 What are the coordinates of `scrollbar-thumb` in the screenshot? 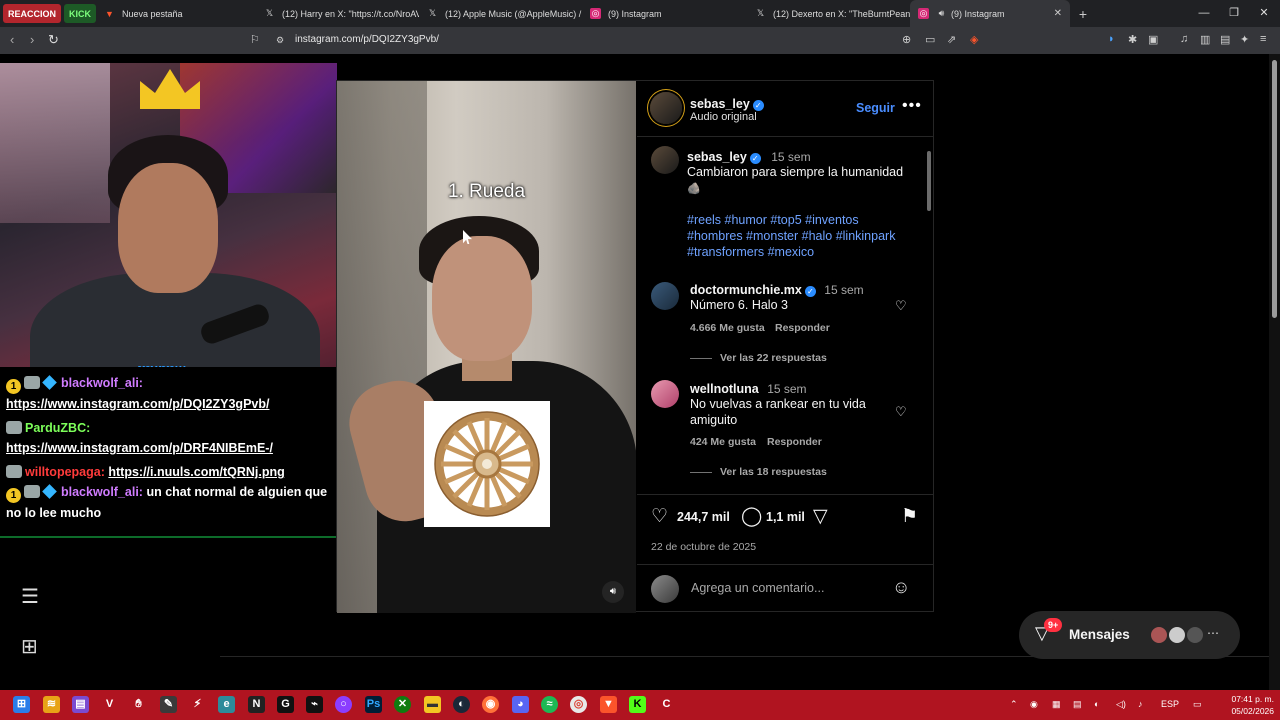 It's located at (929, 181).